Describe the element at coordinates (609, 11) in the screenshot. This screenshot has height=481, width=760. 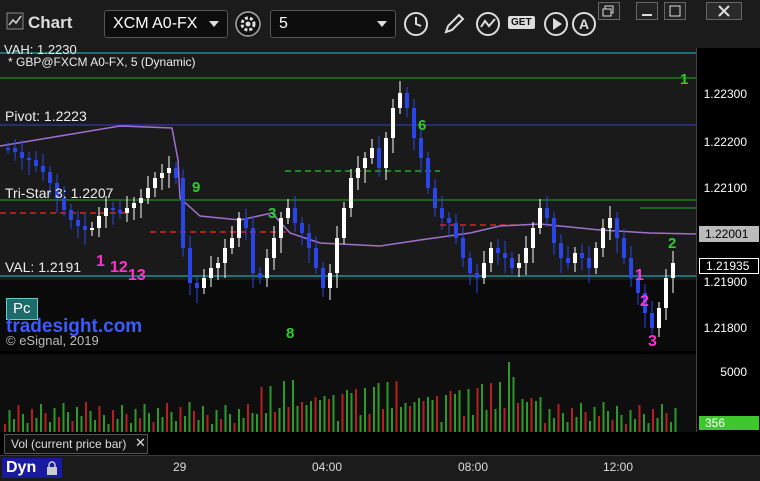
I see `restore-window-button` at that location.